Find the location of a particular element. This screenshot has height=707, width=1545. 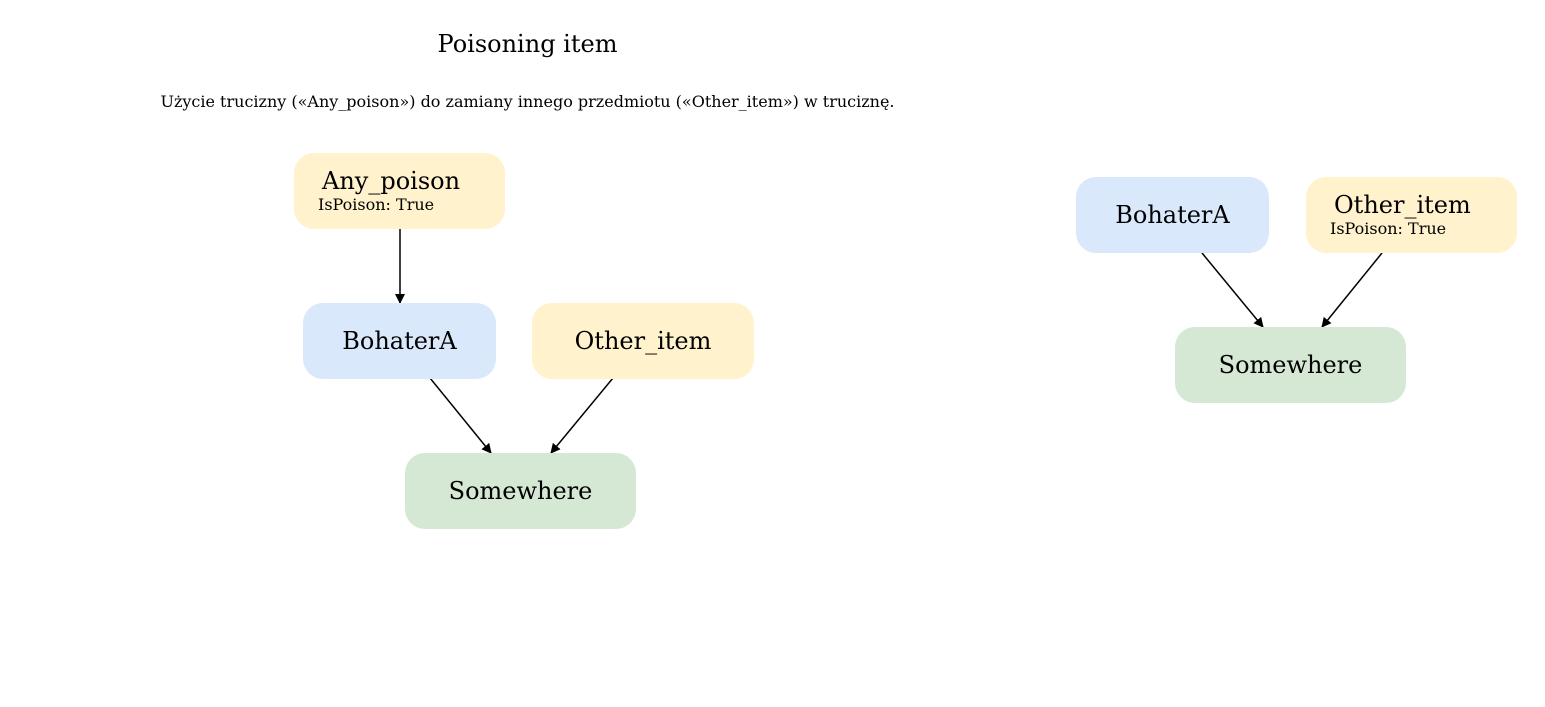

edge-after-hero-to-somewhere is located at coordinates (1232, 290).